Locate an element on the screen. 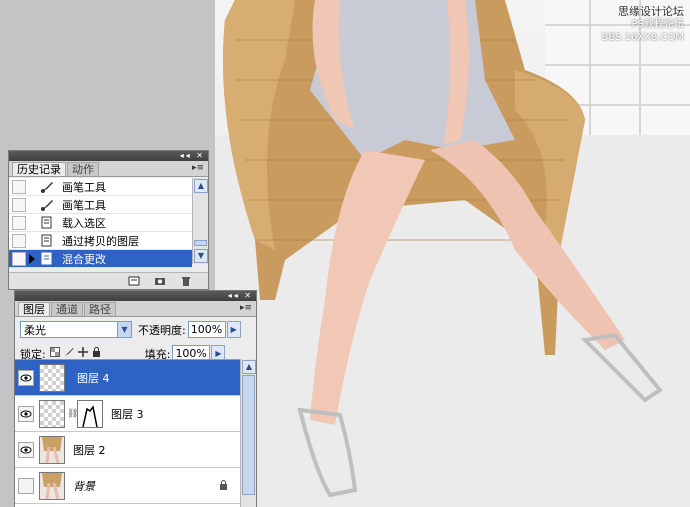 This screenshot has height=507, width=690. watermark-line1: 思缘设计论坛 is located at coordinates (651, 11).